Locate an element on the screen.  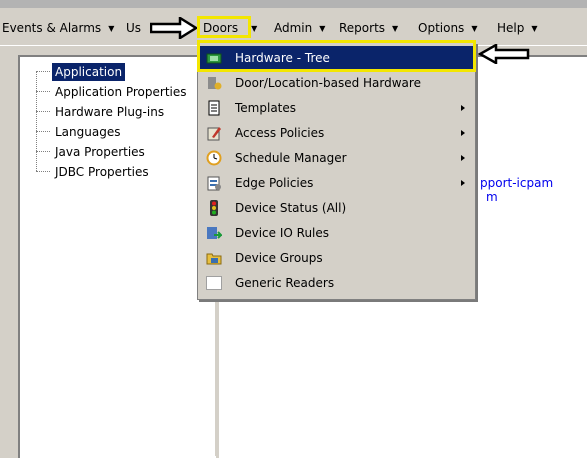
menu-item-label: Door/Location-based Hardware is located at coordinates (328, 83).